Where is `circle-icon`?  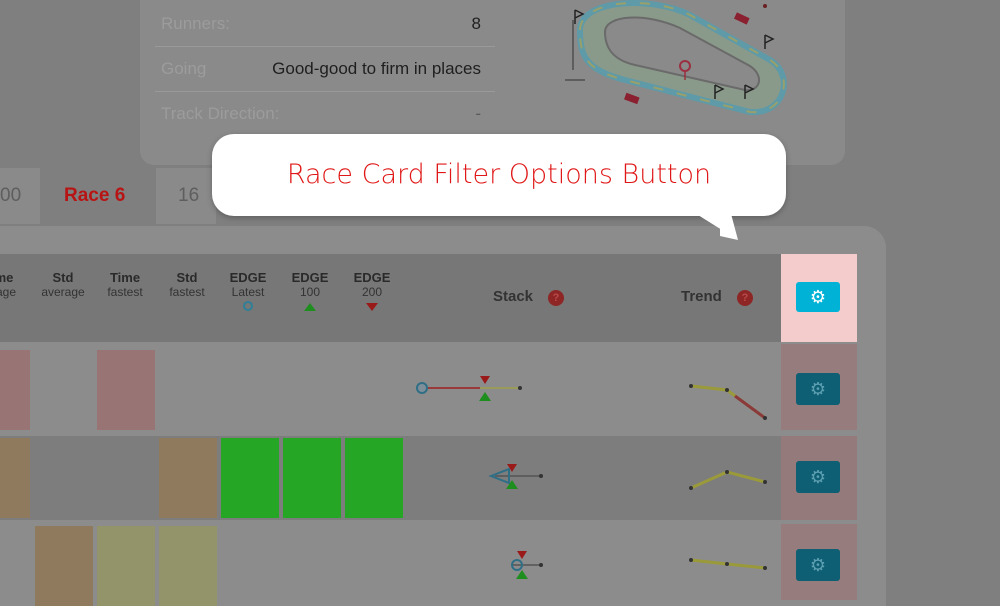 circle-icon is located at coordinates (248, 306).